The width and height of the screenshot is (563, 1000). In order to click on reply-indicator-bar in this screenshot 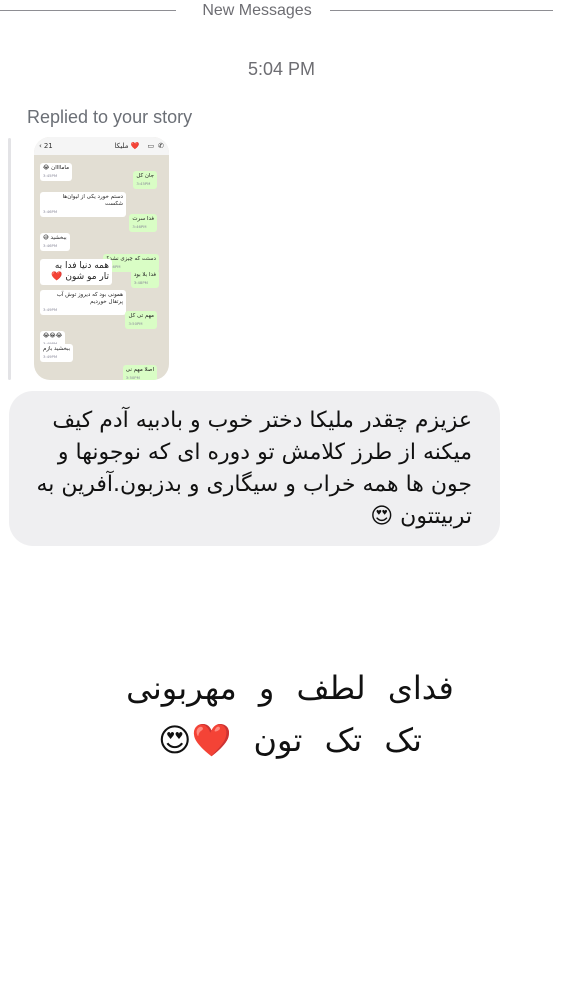, I will do `click(9, 259)`.